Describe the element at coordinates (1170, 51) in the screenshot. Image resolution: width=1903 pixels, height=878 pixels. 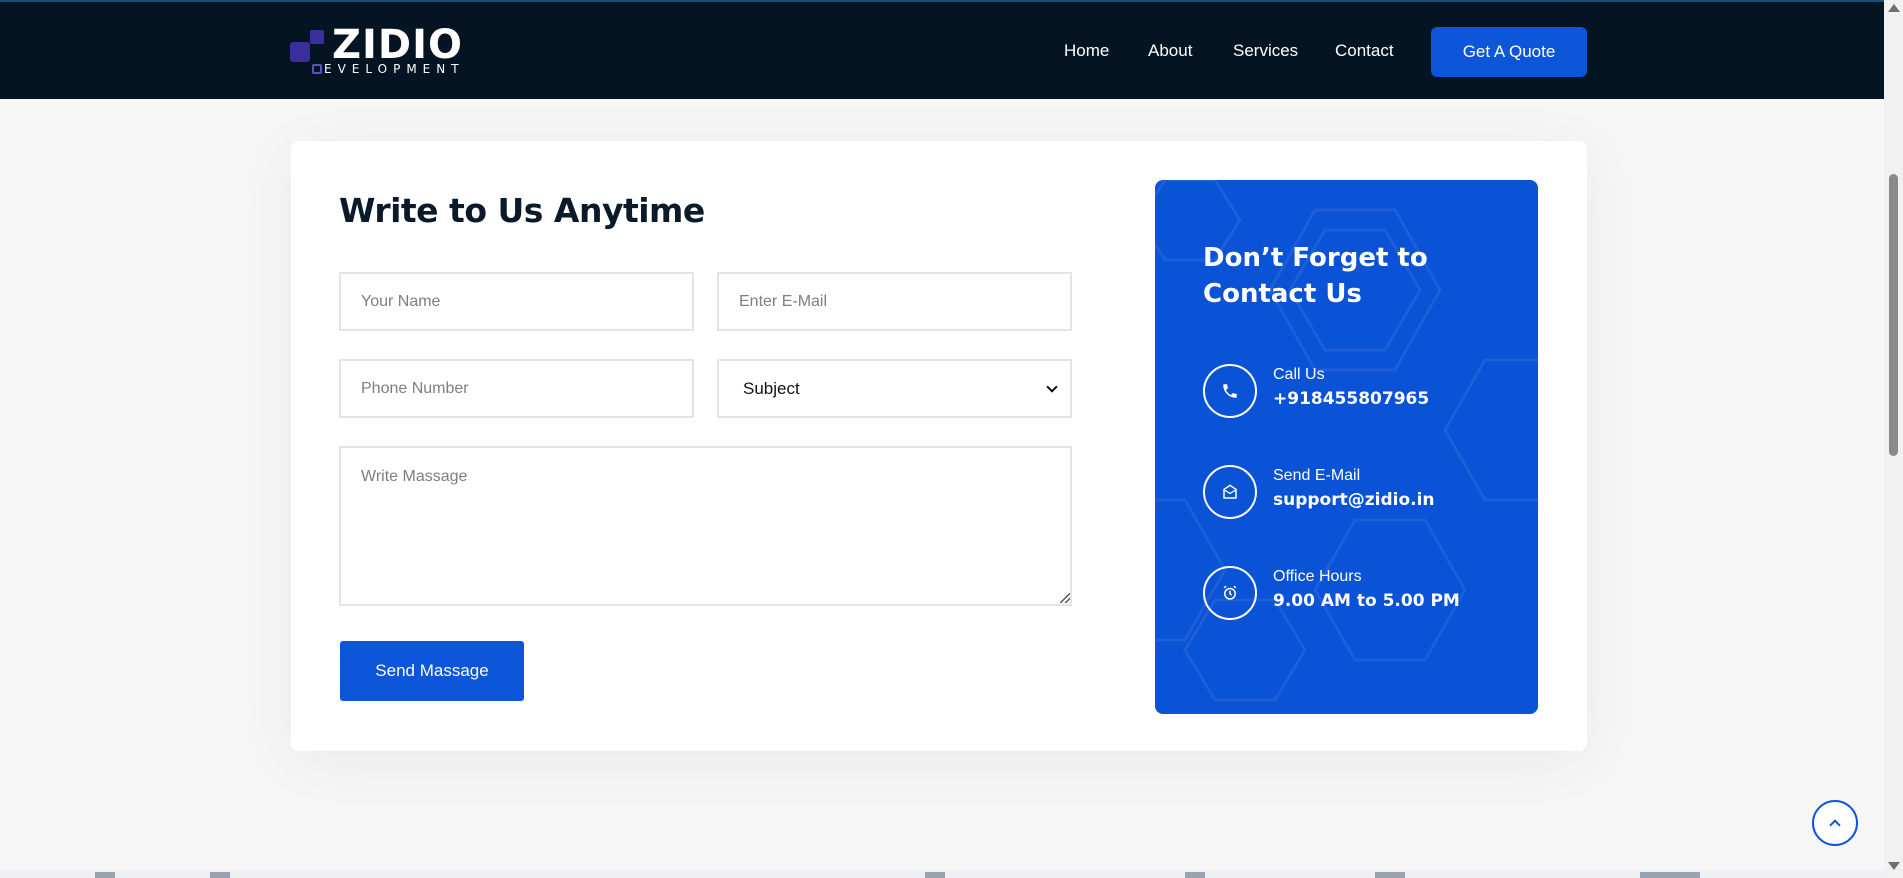
I see `nav-about: About` at that location.